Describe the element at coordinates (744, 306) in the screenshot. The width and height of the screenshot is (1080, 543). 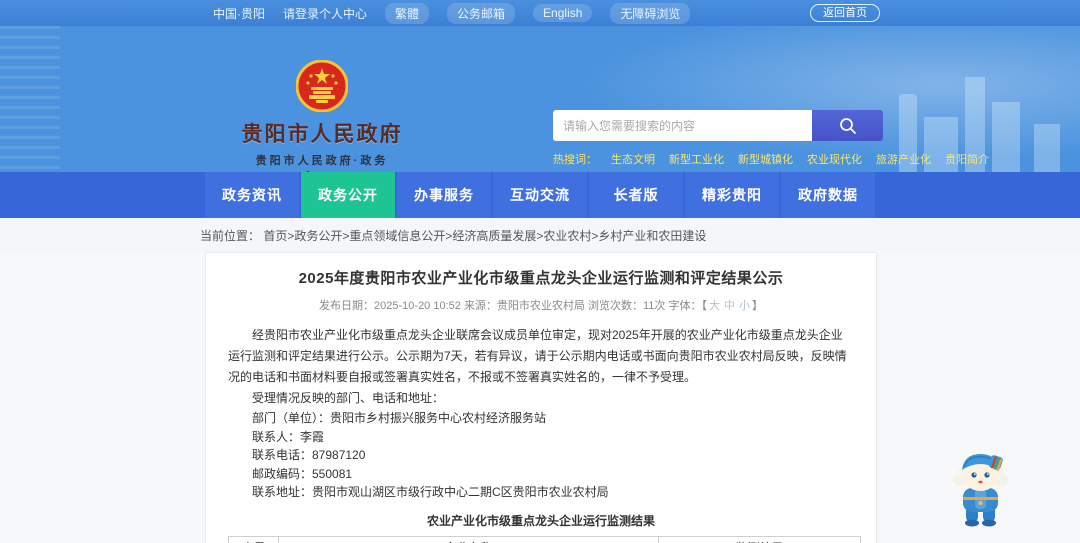
I see `font-size-small-button: 小` at that location.